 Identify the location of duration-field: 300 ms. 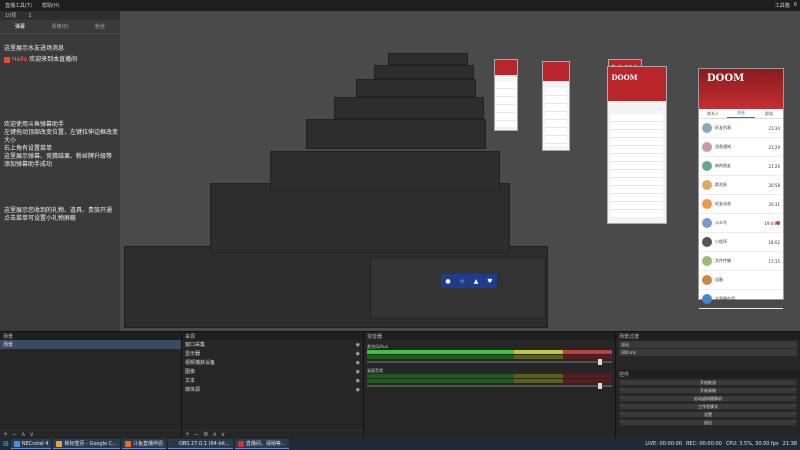
(708, 352).